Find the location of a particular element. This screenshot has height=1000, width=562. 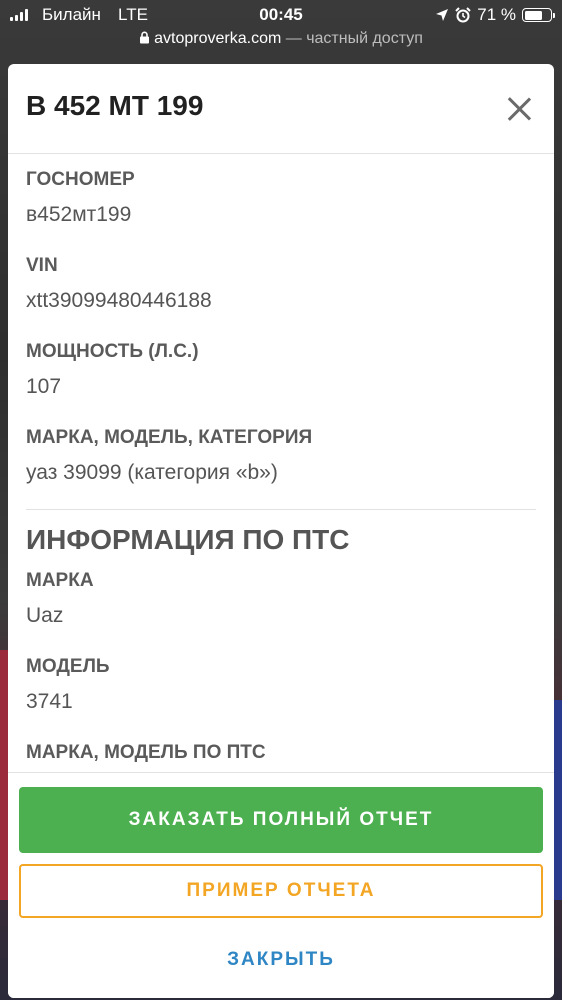

battery-icon is located at coordinates (538, 15).